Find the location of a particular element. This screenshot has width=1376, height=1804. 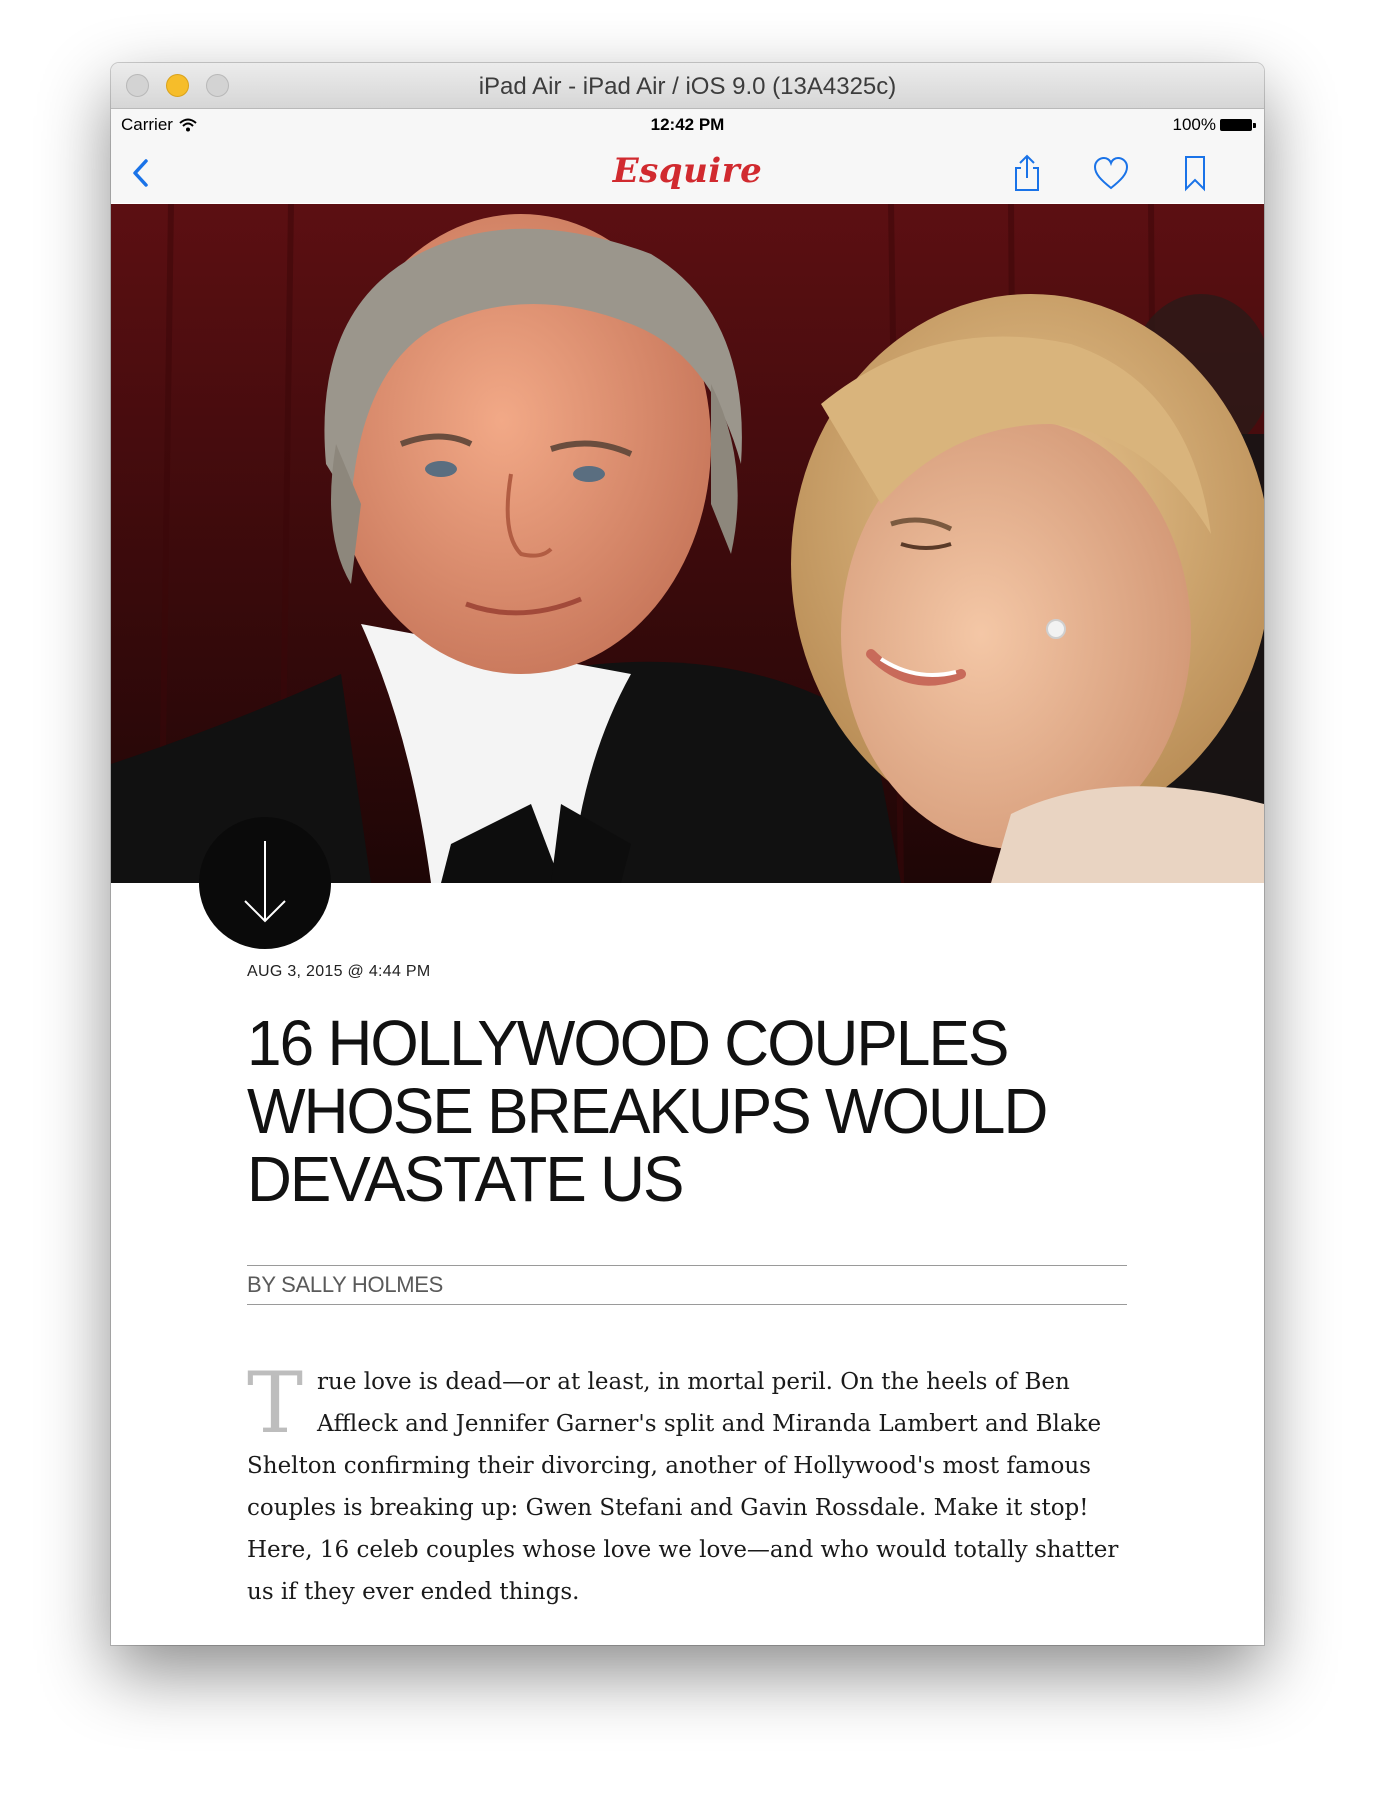

title-bar: iPad Air - iPad Air / iOS 9.0 (13A4325c) is located at coordinates (687, 86).